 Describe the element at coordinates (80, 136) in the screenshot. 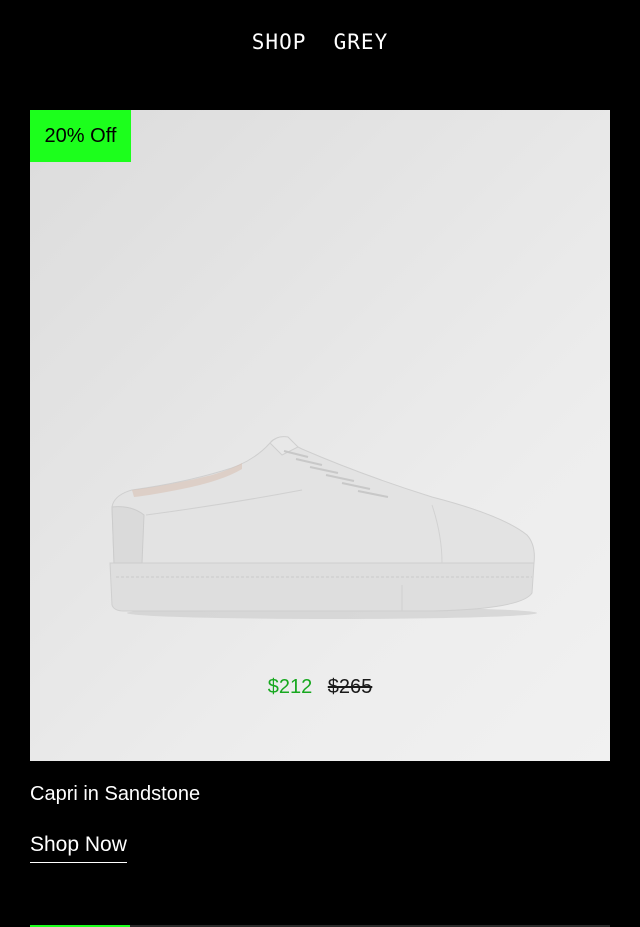

I see `discount-badge: 20% Off` at that location.